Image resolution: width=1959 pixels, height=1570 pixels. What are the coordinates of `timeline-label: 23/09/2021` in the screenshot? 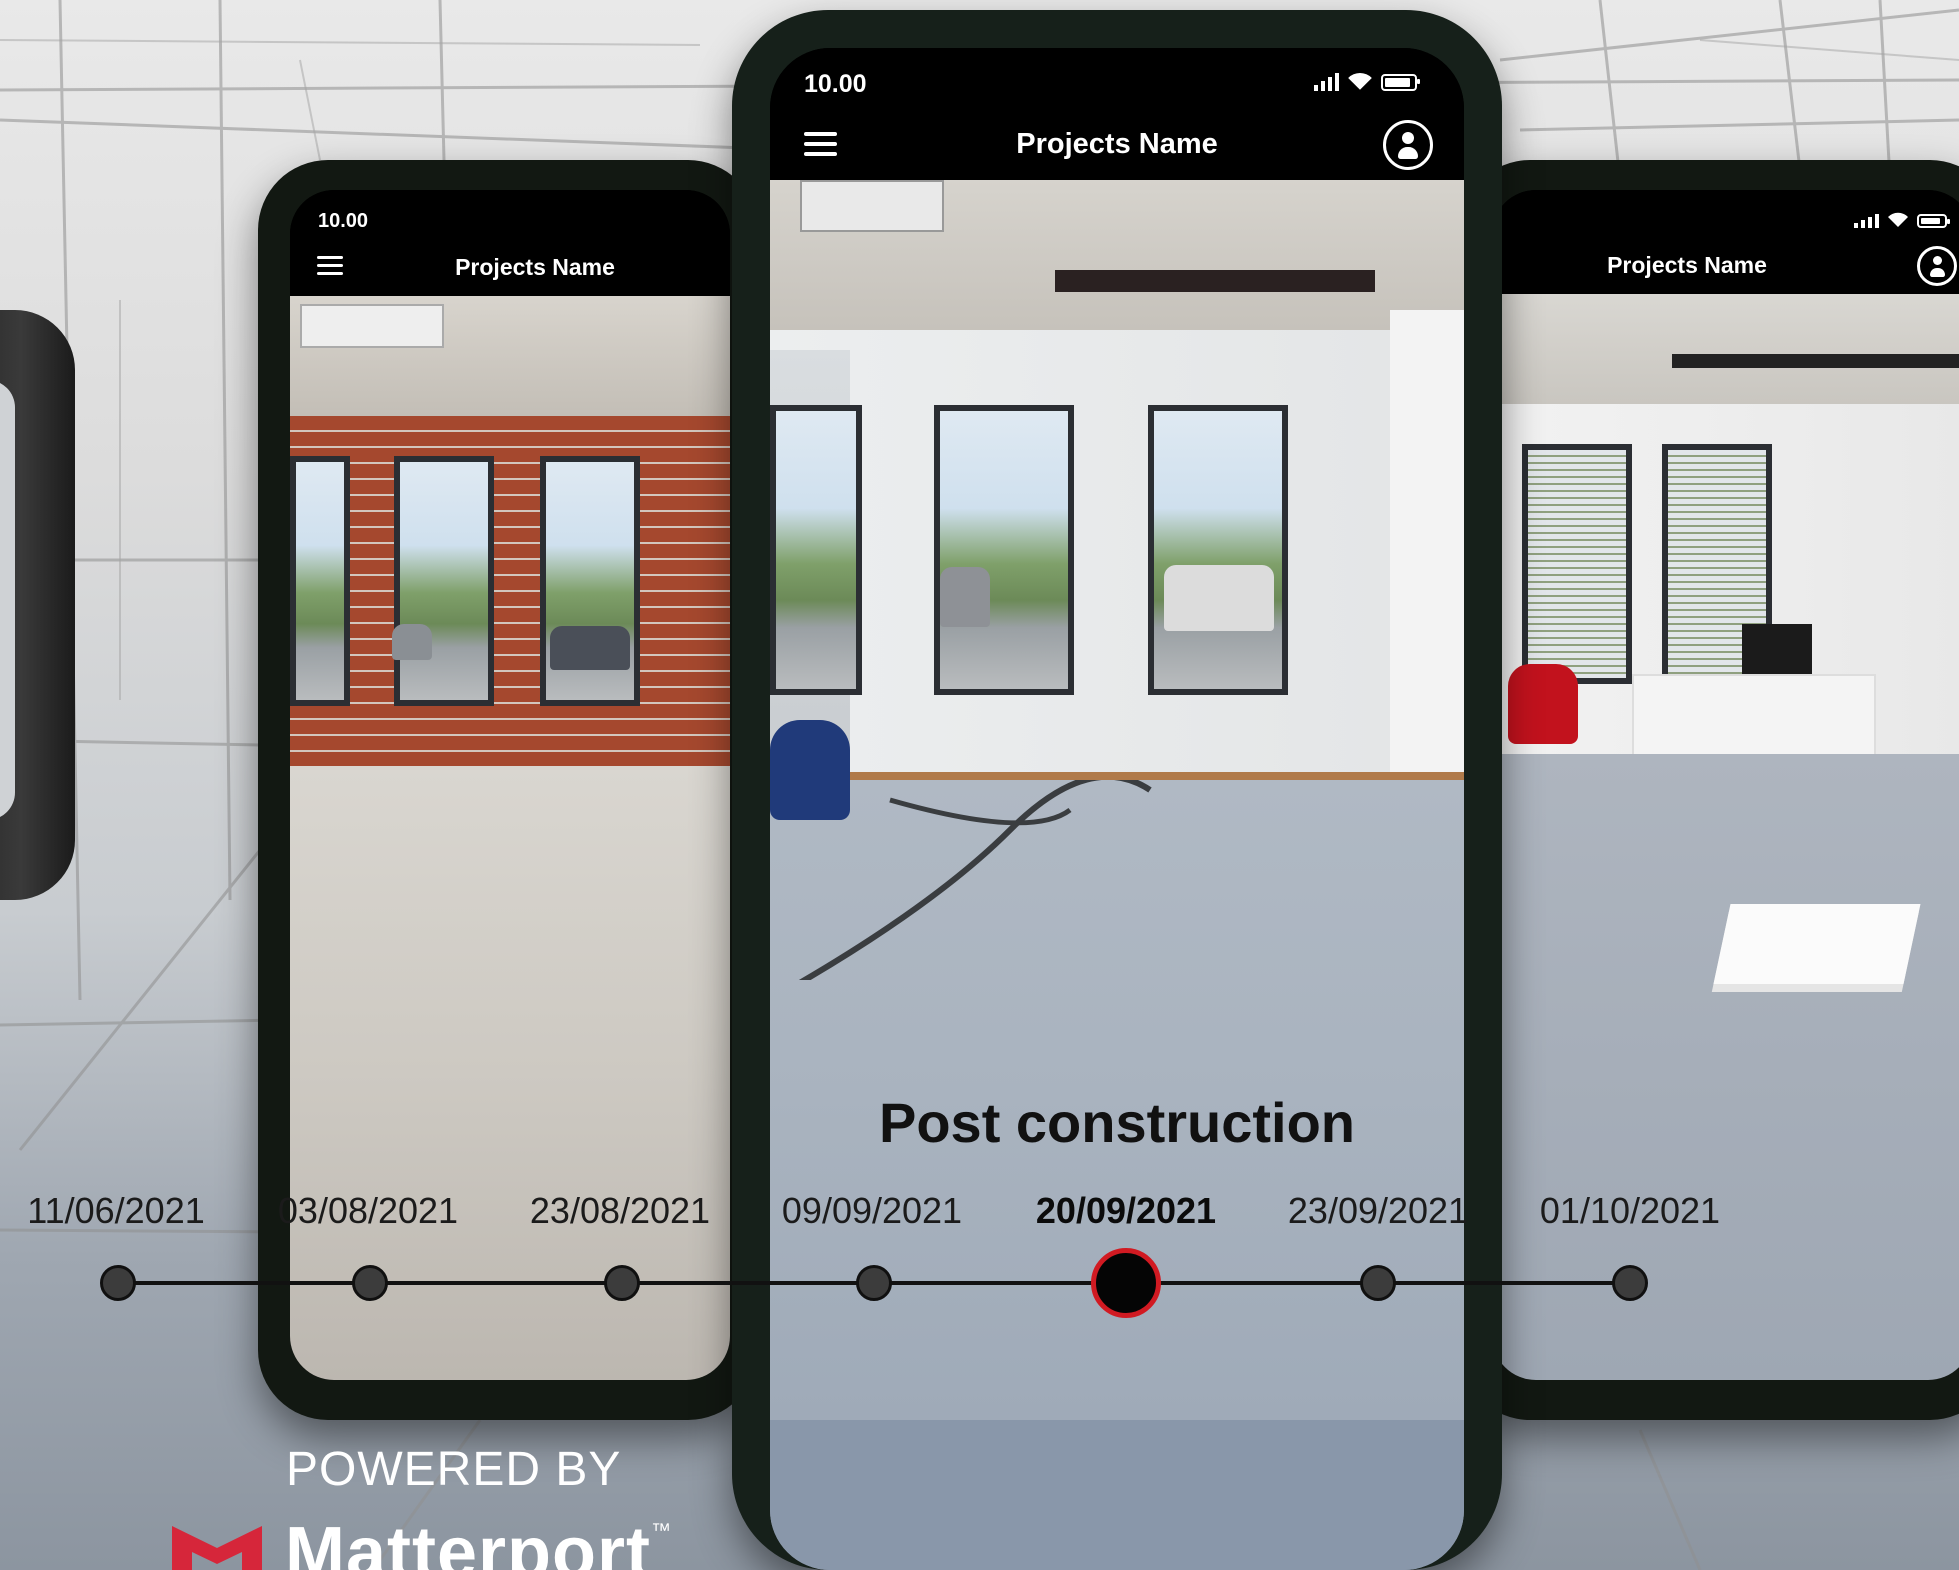 It's located at (1378, 1210).